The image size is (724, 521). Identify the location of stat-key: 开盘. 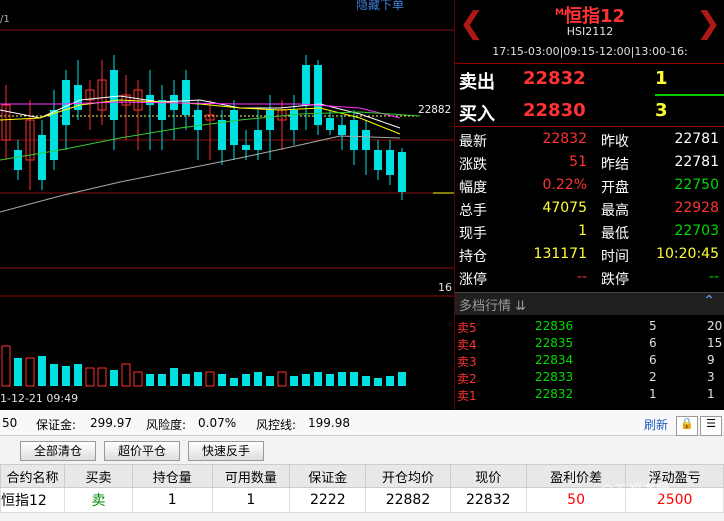
(615, 188).